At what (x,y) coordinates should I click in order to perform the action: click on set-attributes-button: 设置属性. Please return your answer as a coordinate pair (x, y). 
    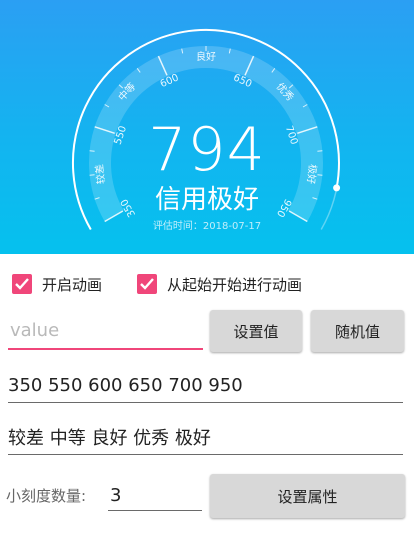
    Looking at the image, I should click on (307, 496).